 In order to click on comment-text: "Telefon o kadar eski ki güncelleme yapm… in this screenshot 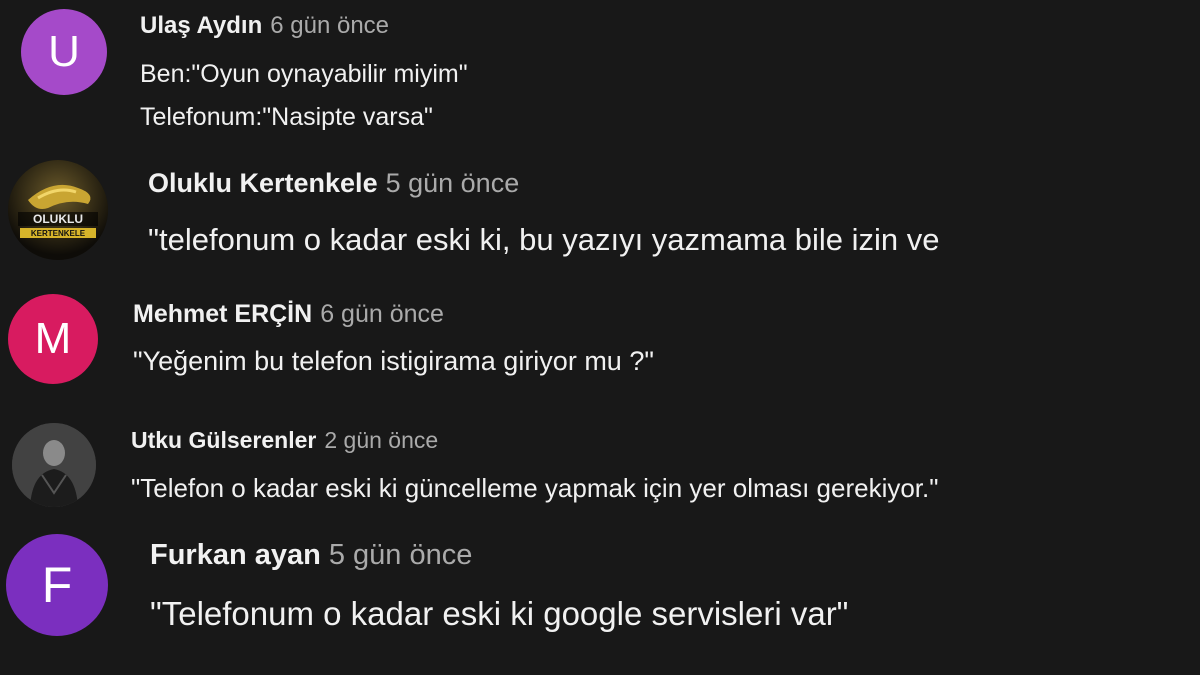, I will do `click(535, 488)`.